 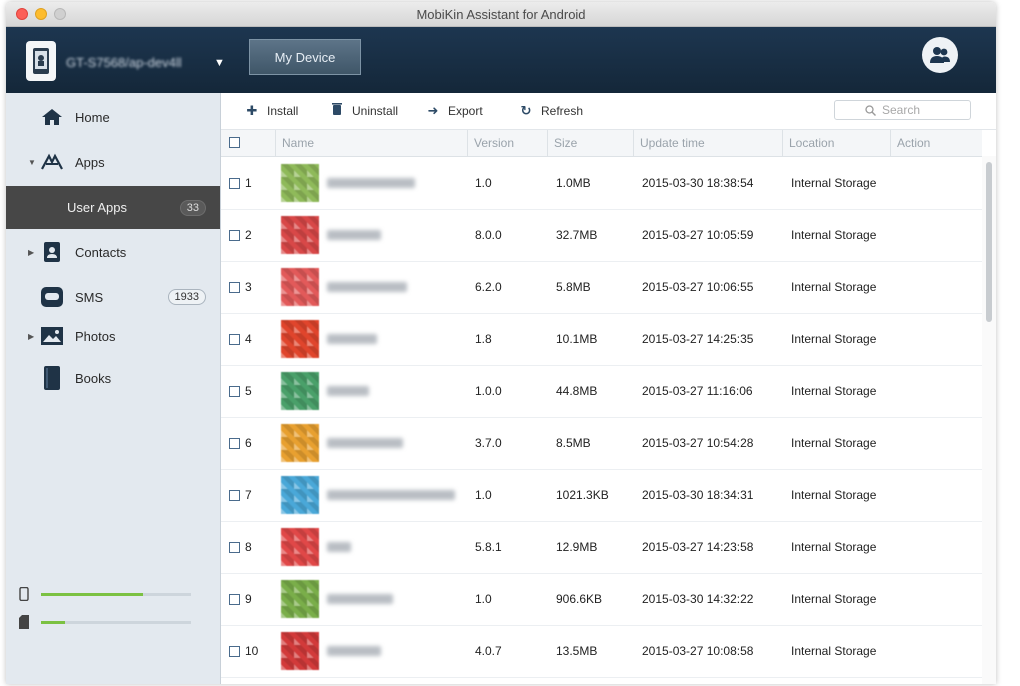 I want to click on sidebar-item-contacts: ▶ Contacts, so click(x=113, y=252).